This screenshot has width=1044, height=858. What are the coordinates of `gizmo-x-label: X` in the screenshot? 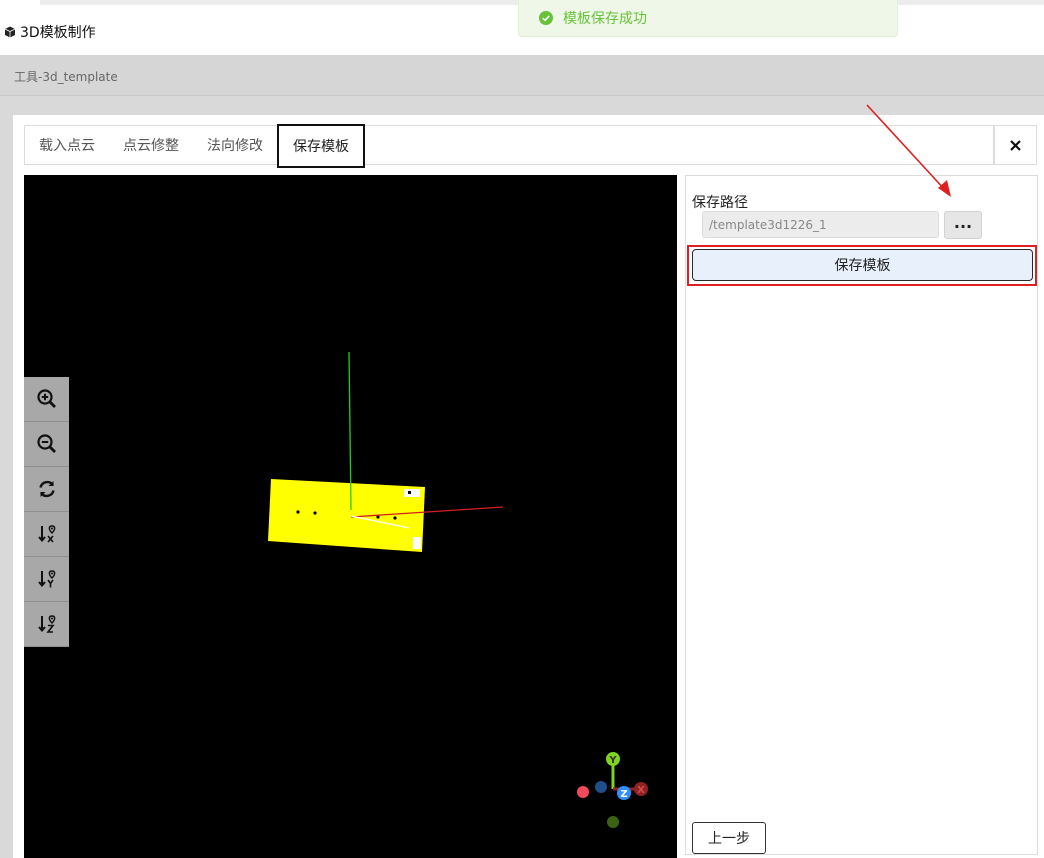 It's located at (641, 790).